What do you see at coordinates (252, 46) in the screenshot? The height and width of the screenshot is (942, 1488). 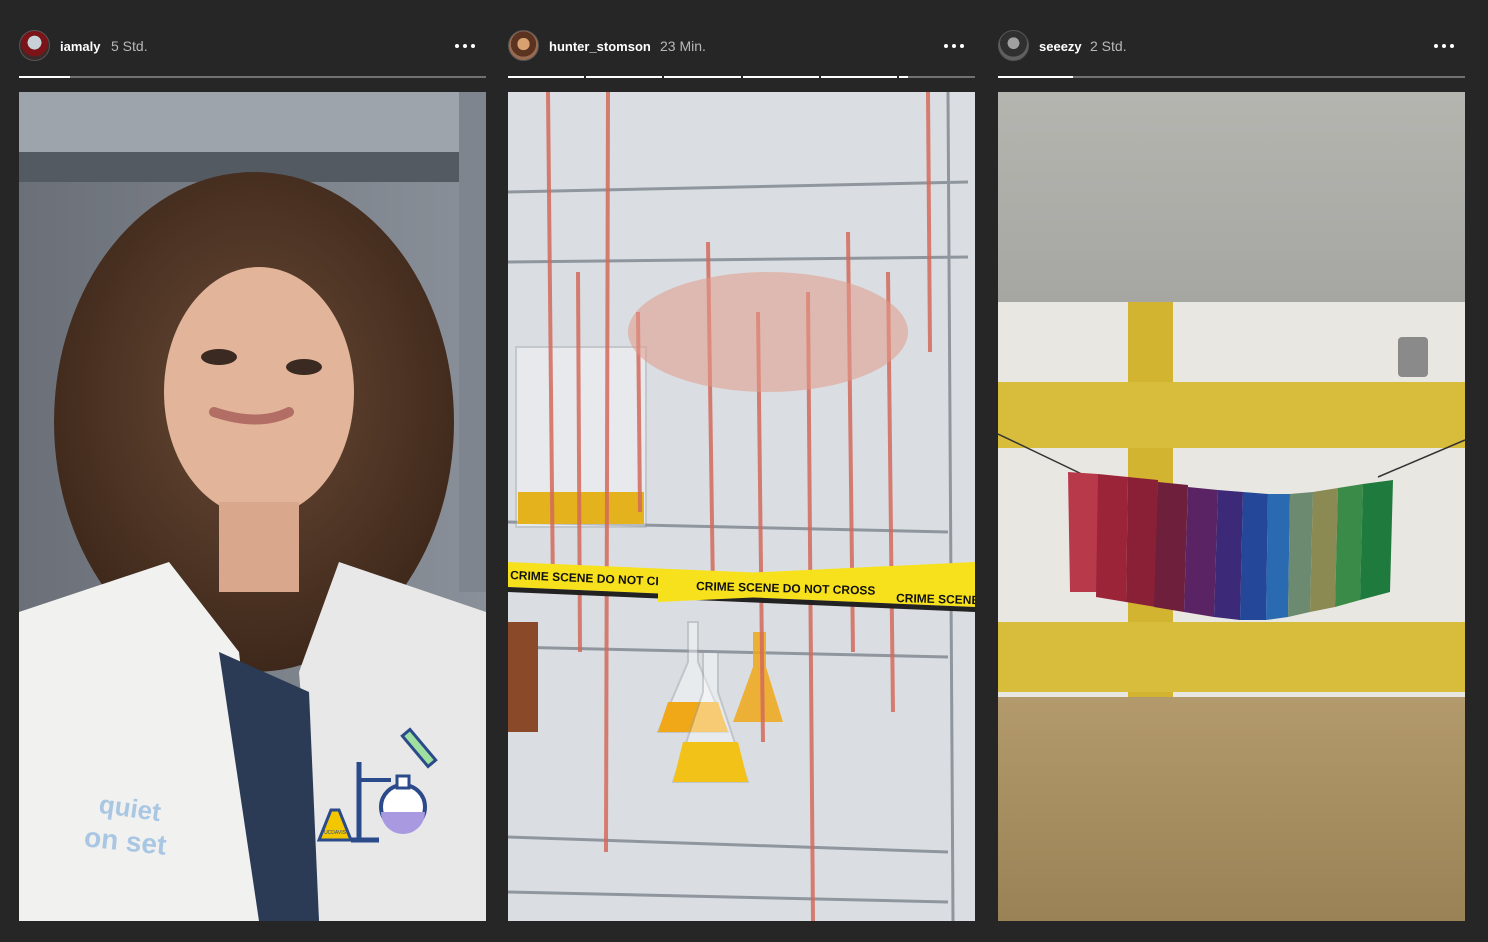 I see `story-header: iamaly 5 Std.` at bounding box center [252, 46].